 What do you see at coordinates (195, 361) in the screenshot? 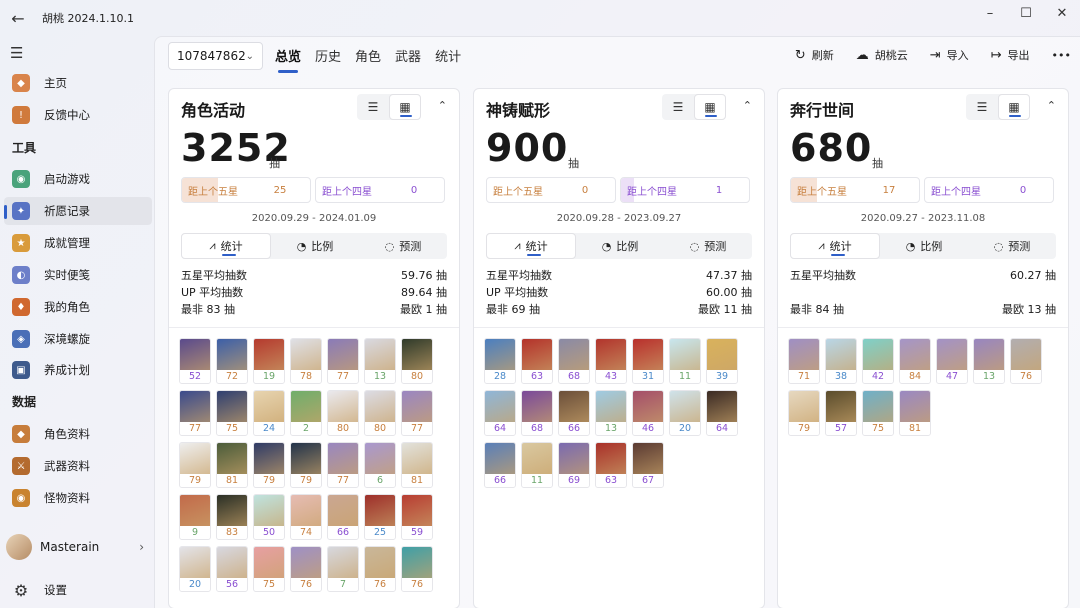
I see `item-tile: 52` at bounding box center [195, 361].